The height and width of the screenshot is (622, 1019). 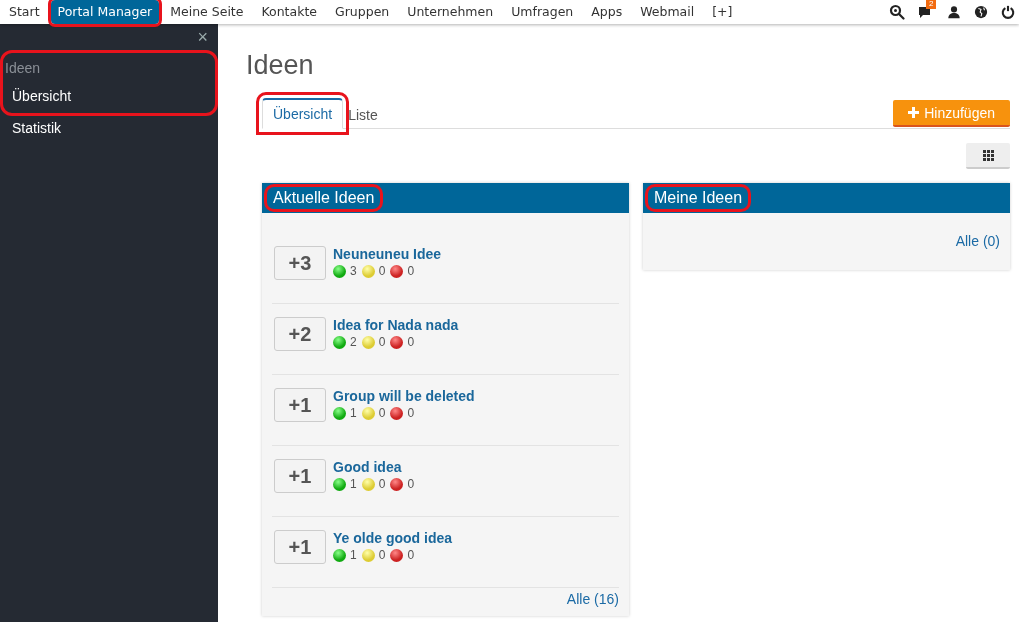 I want to click on idea-title-link: Group will be deleted, so click(x=404, y=396).